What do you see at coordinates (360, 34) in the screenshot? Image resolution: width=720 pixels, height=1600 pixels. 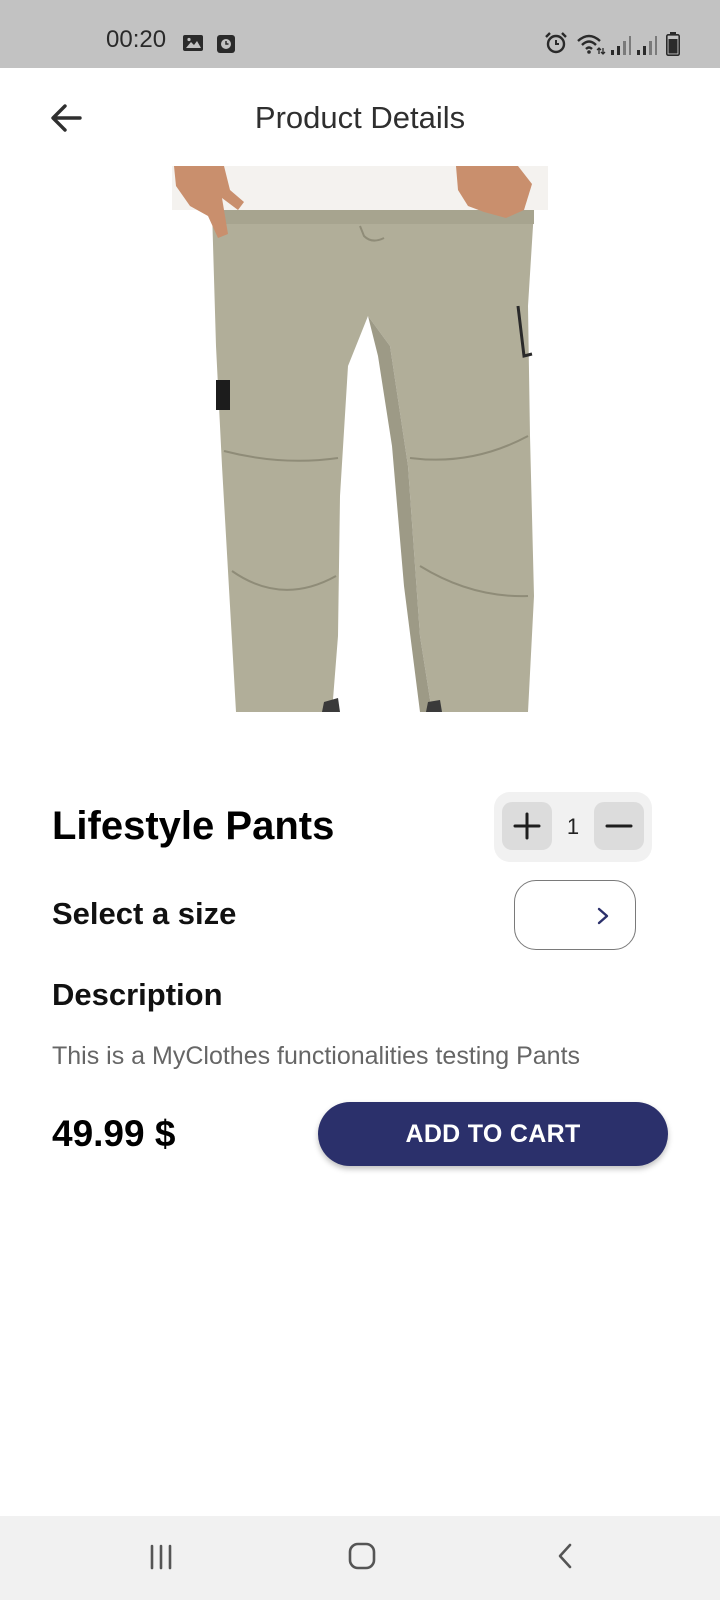 I see `status-bar: 00:20` at bounding box center [360, 34].